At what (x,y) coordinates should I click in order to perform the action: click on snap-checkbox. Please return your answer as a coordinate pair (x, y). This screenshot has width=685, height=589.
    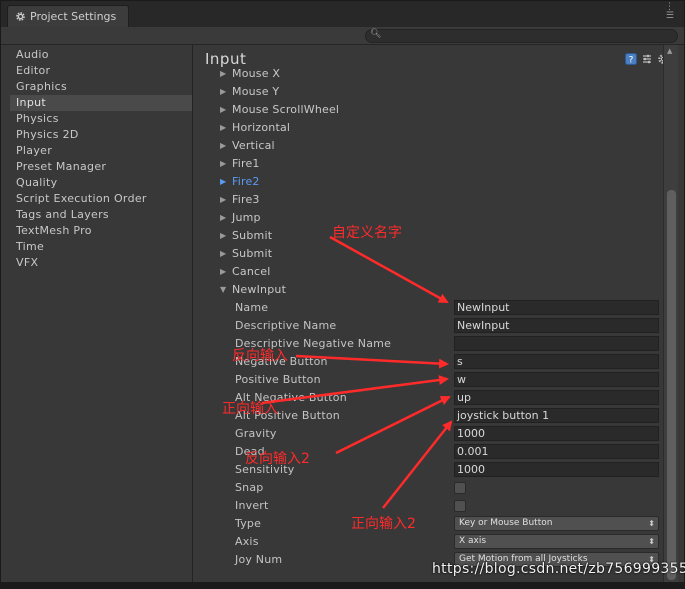
    Looking at the image, I should click on (460, 488).